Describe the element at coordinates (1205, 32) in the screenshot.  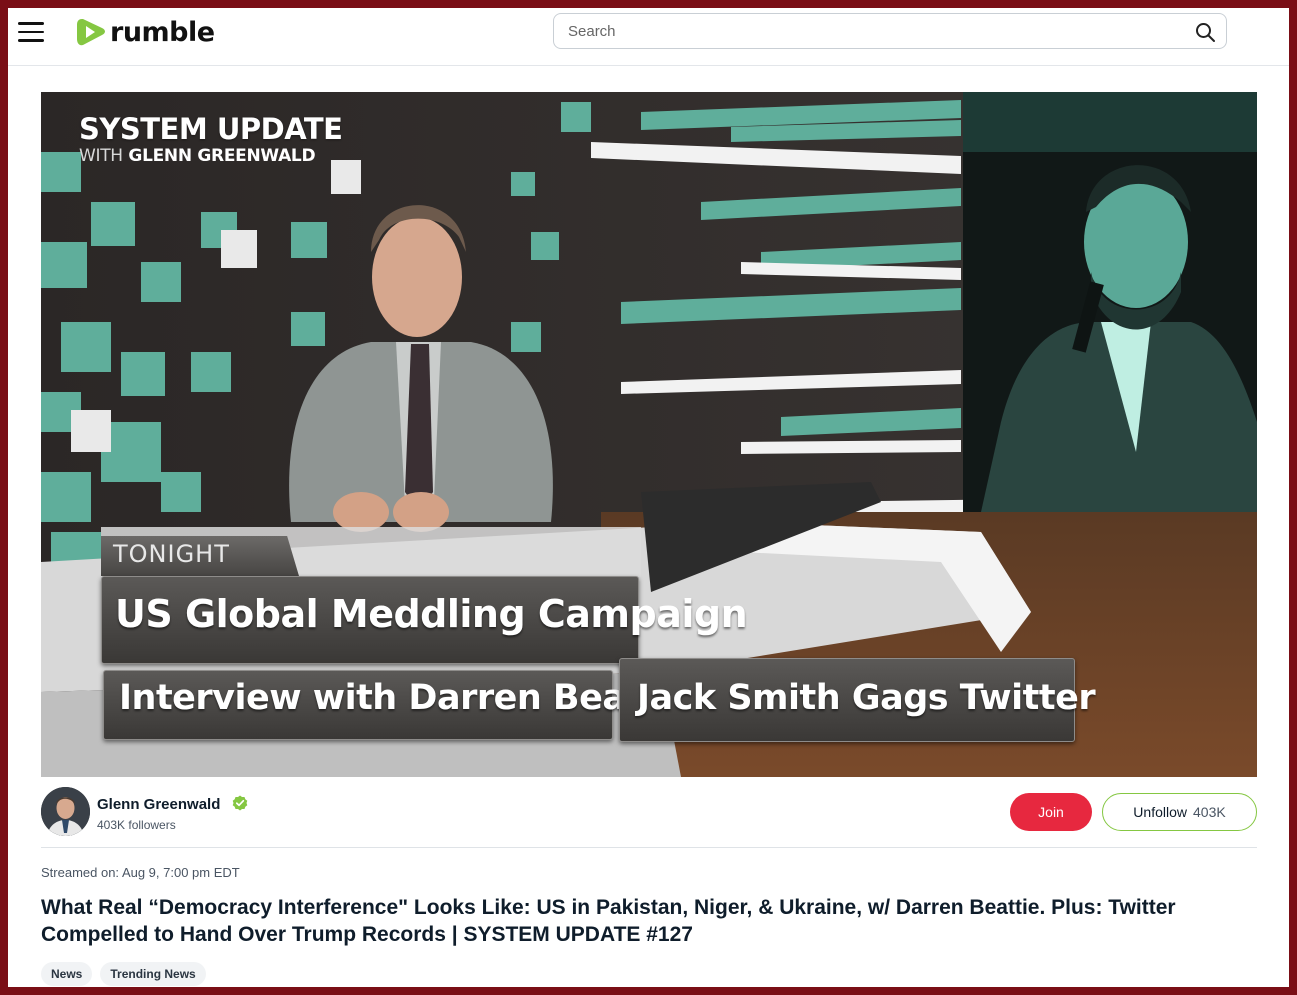
I see `search-icon` at that location.